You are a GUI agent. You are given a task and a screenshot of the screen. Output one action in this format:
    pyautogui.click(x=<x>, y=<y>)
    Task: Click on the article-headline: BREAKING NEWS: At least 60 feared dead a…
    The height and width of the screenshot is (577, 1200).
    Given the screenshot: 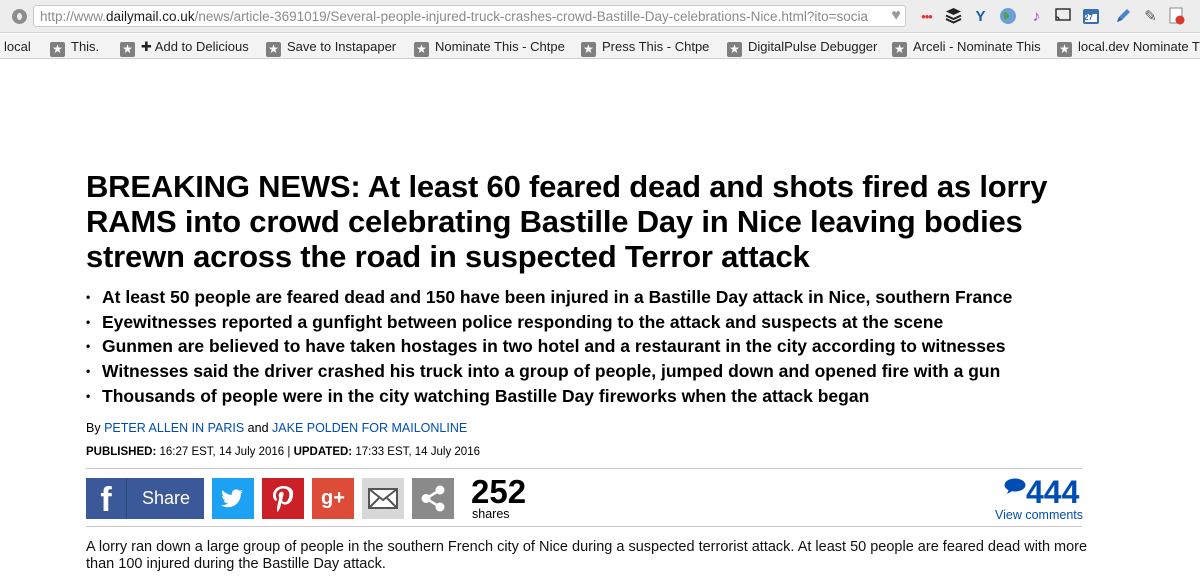 What is the action you would take?
    pyautogui.click(x=567, y=221)
    